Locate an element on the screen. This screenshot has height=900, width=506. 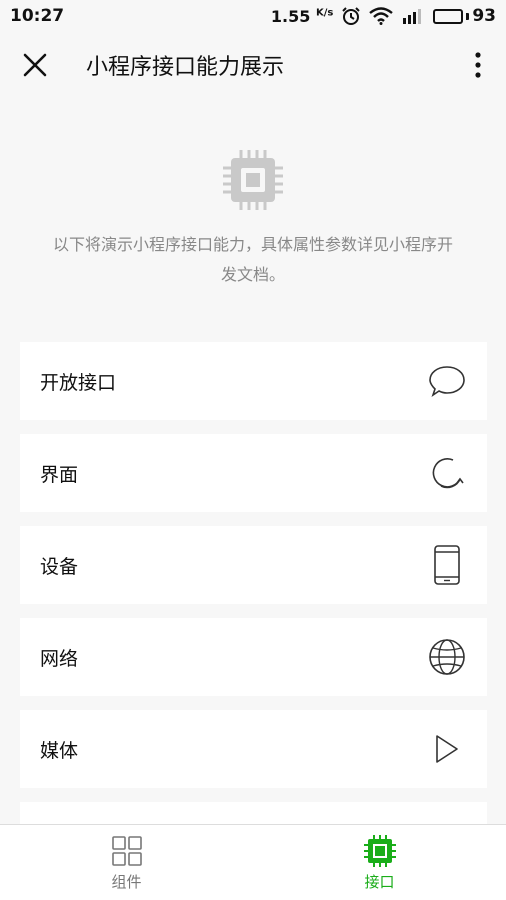
tab-components: 组件 is located at coordinates (126, 862).